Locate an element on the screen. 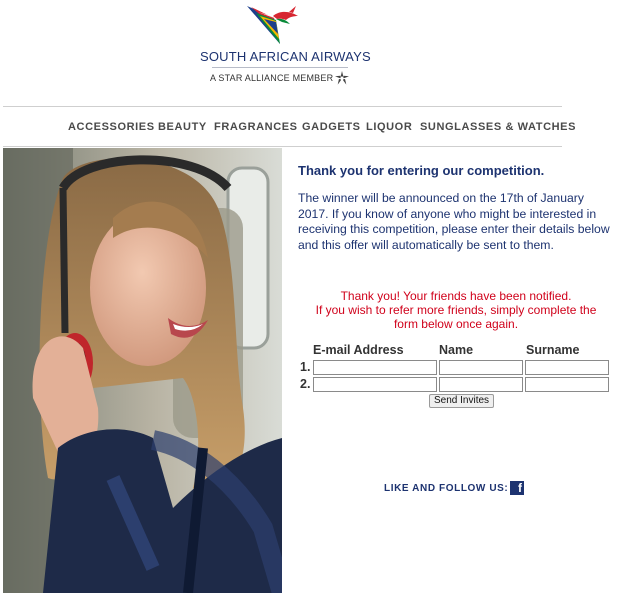 Image resolution: width=619 pixels, height=593 pixels. nav-gadgets: GADGETS is located at coordinates (331, 127).